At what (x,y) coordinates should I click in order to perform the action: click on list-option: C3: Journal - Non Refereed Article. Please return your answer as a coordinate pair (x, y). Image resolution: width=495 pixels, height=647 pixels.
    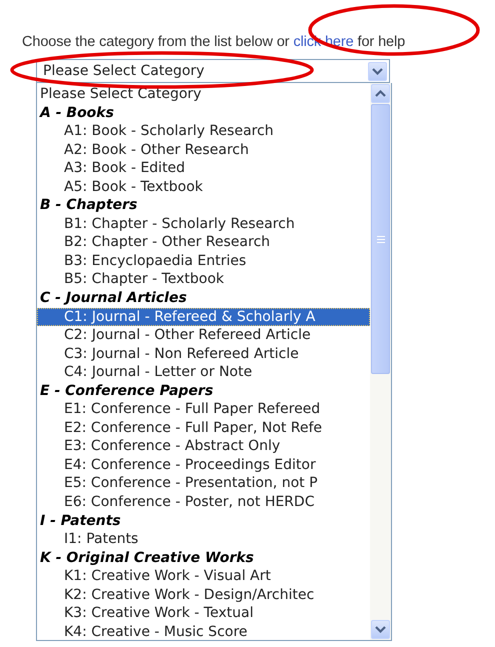
    Looking at the image, I should click on (203, 354).